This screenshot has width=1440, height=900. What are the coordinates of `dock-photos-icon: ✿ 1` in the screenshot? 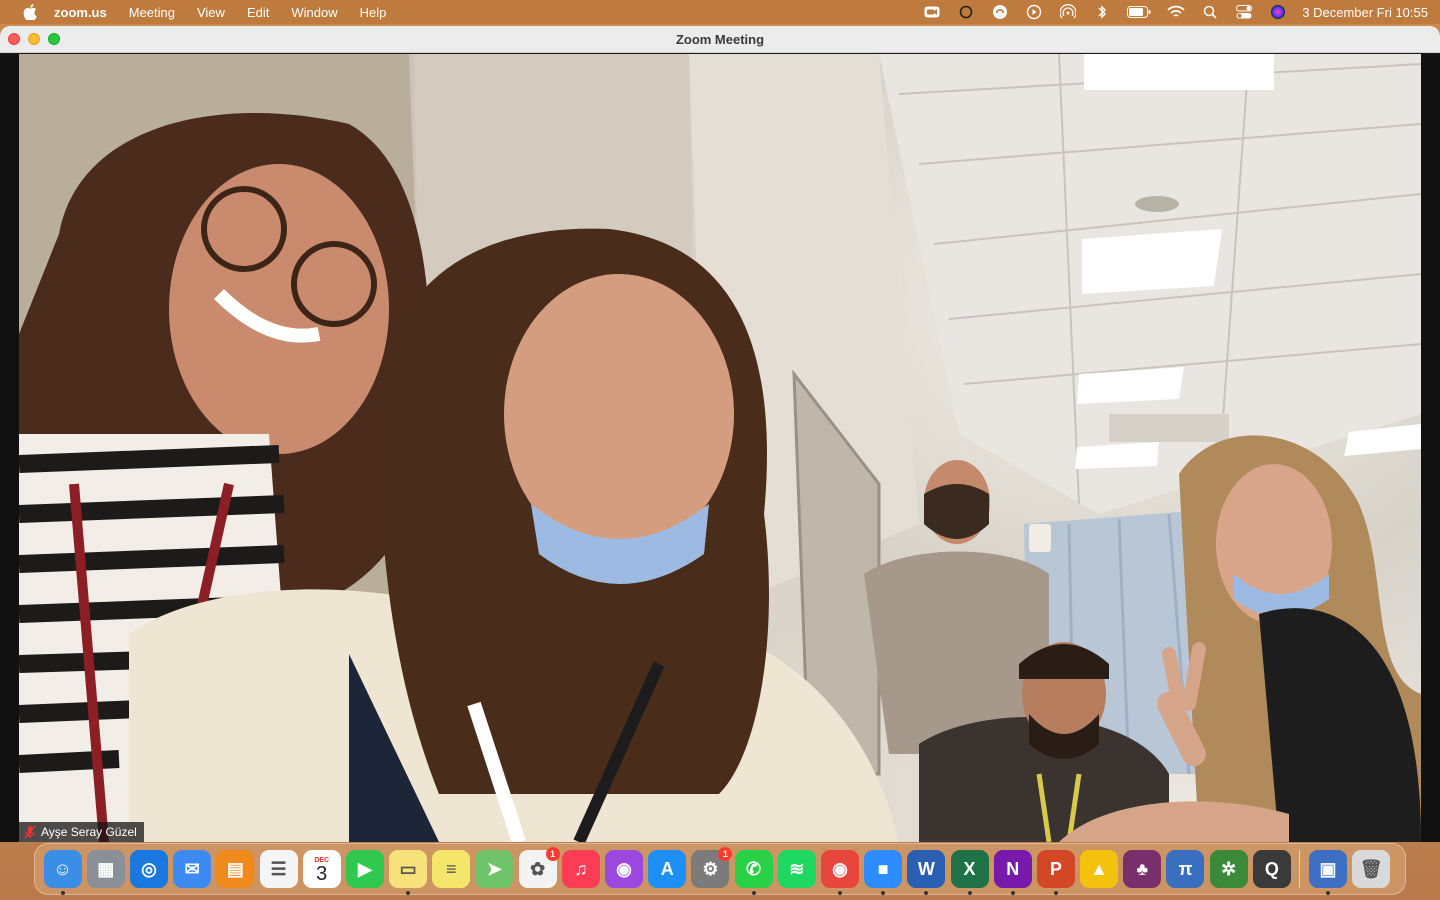 It's located at (539, 867).